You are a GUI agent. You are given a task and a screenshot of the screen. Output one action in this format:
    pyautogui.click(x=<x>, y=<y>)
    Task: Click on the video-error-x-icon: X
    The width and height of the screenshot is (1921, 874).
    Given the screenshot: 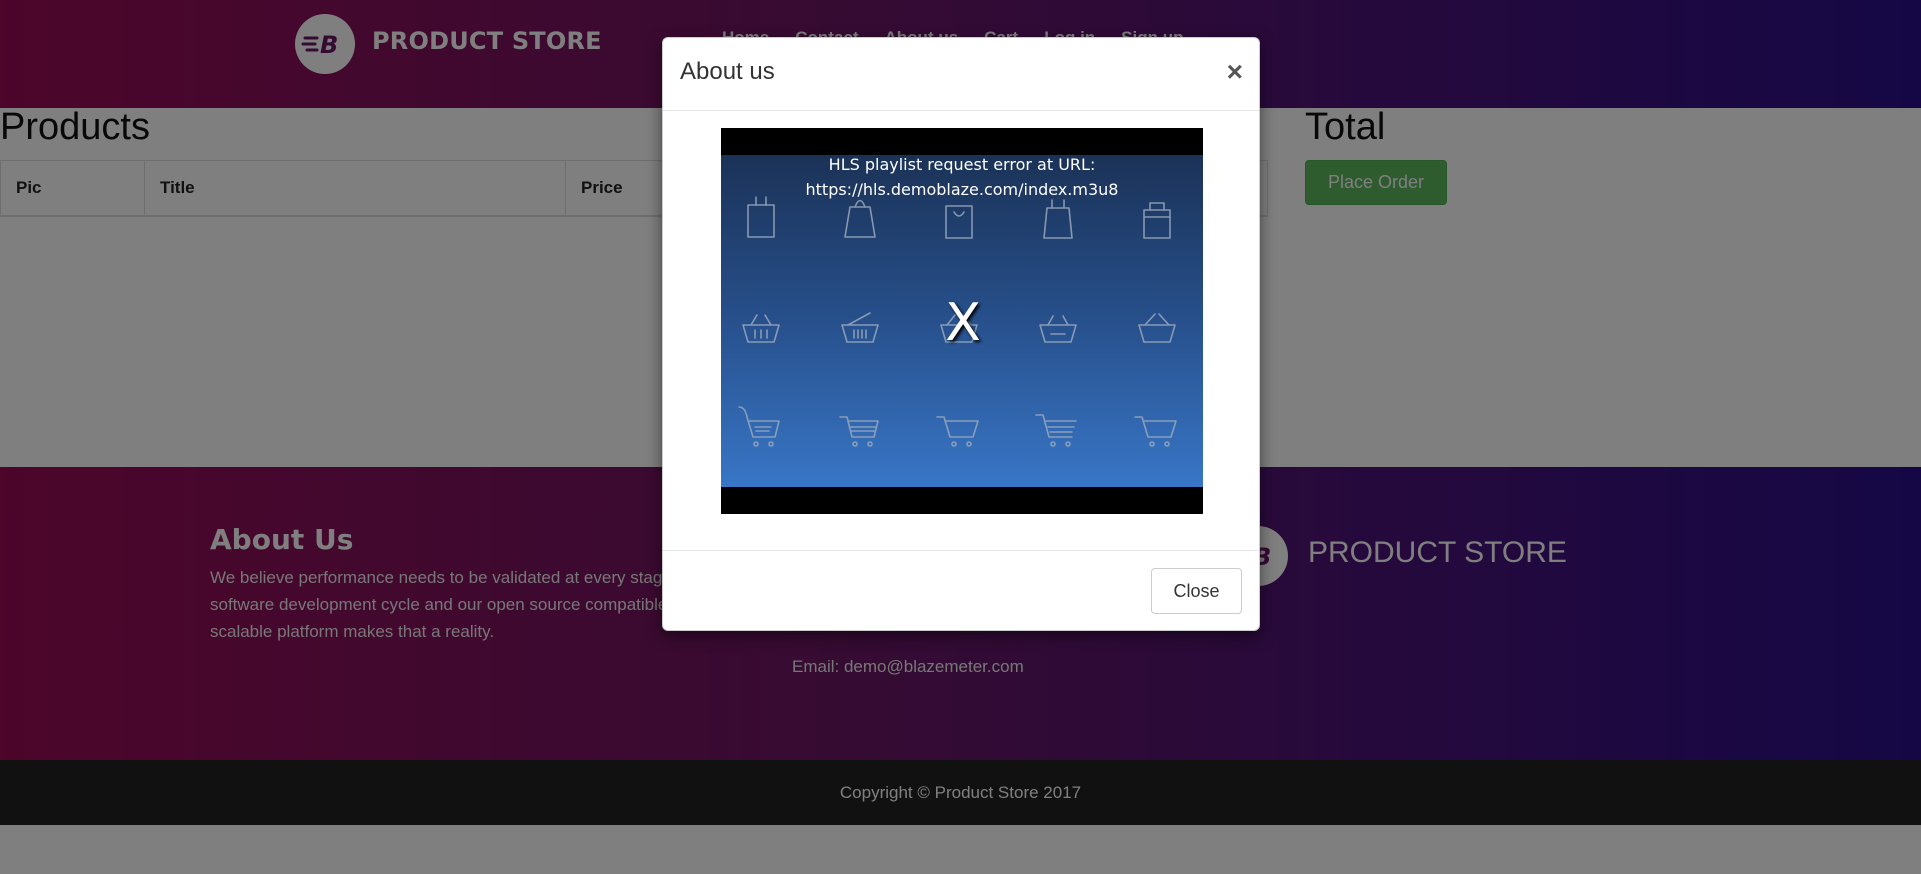 What is the action you would take?
    pyautogui.click(x=963, y=323)
    